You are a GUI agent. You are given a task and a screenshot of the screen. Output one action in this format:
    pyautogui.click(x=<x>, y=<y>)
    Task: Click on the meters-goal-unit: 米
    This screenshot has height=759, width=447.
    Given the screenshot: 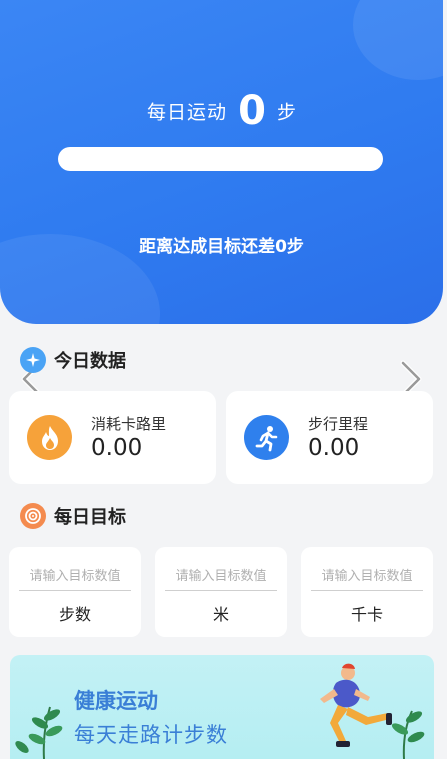 What is the action you would take?
    pyautogui.click(x=220, y=614)
    